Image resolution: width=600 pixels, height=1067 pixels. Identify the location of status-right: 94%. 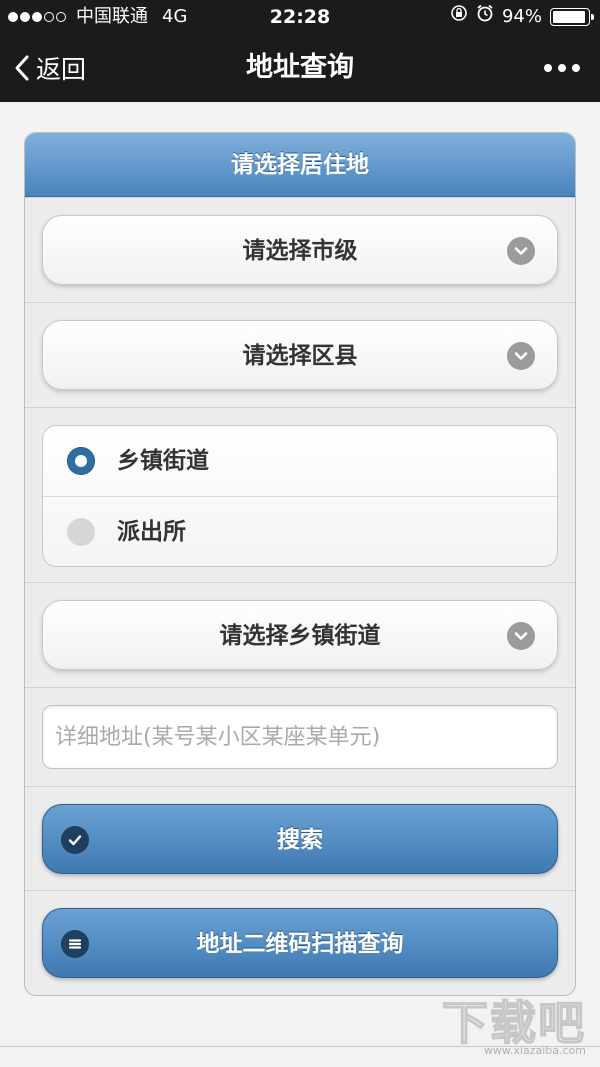
(522, 17).